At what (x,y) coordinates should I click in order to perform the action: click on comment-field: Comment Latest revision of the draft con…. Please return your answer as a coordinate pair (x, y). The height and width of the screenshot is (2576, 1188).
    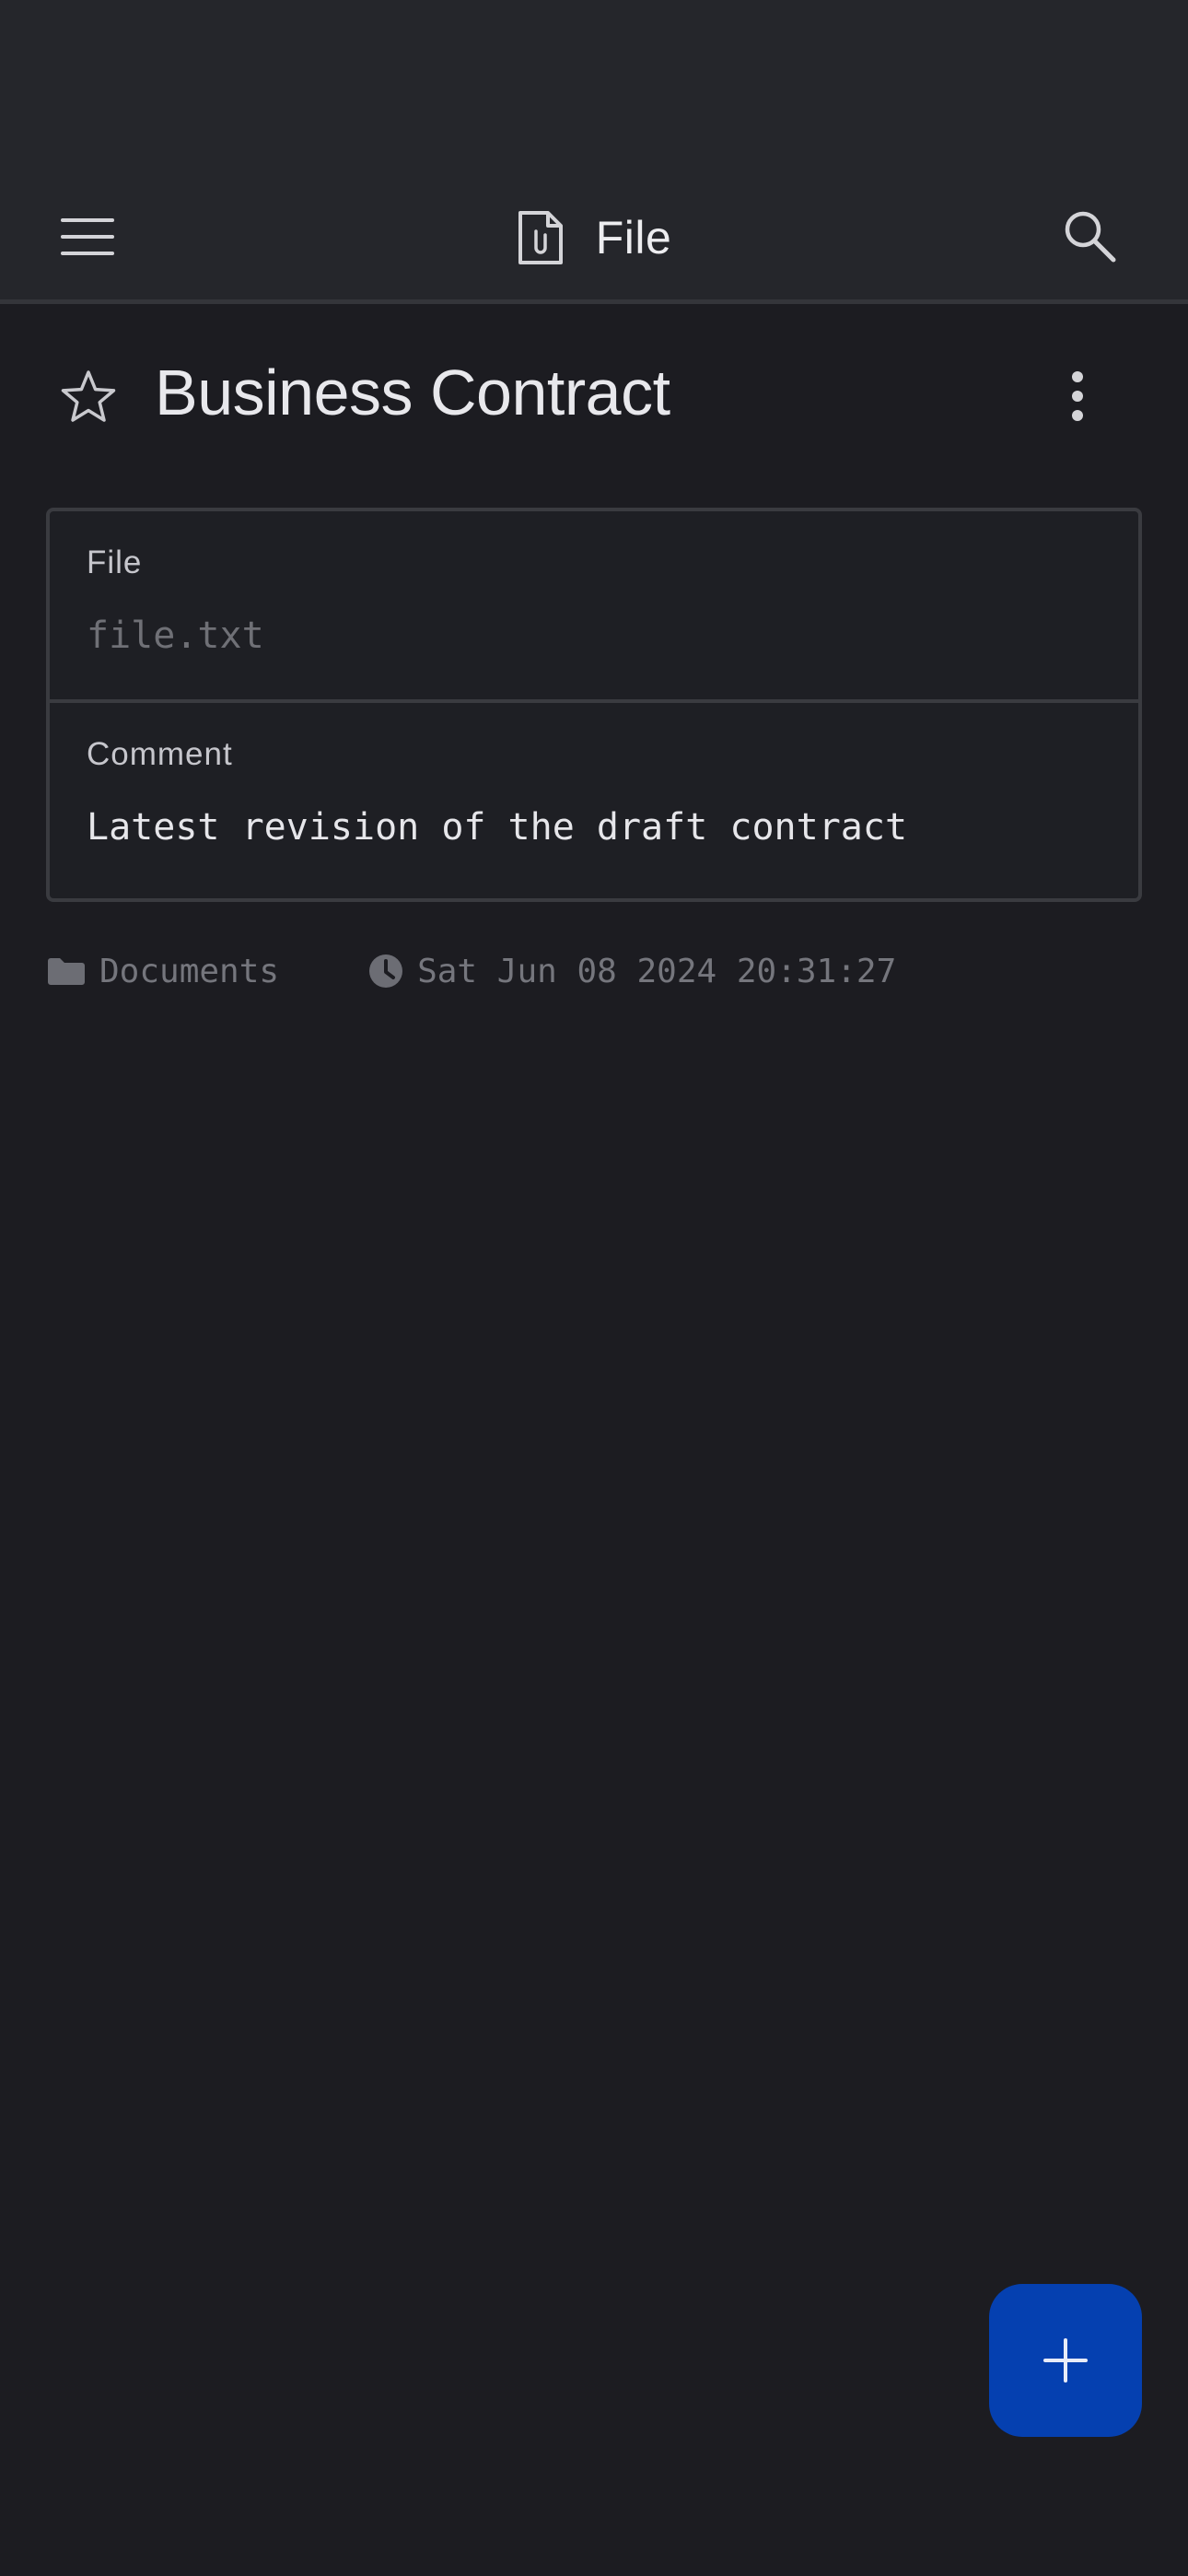
    Looking at the image, I should click on (594, 800).